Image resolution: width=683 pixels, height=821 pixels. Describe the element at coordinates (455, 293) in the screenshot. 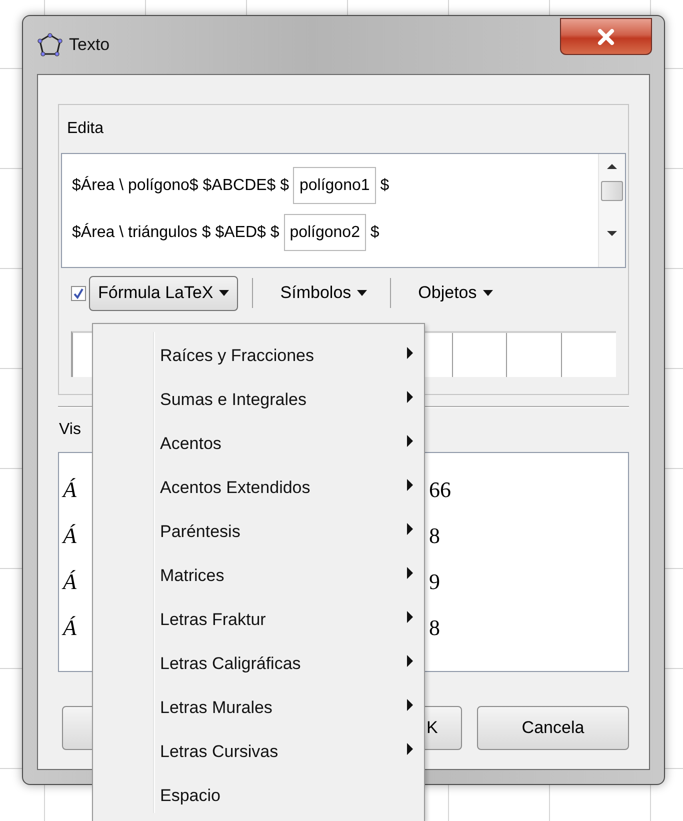

I see `dropdown-button: Objetos` at that location.